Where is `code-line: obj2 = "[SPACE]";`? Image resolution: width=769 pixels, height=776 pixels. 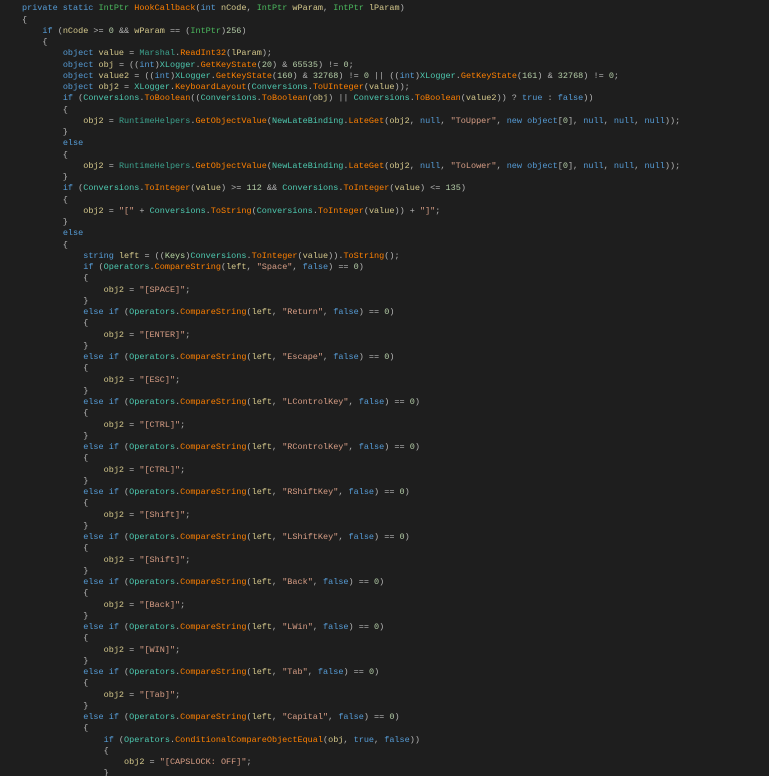 code-line: obj2 = "[SPACE]"; is located at coordinates (351, 290).